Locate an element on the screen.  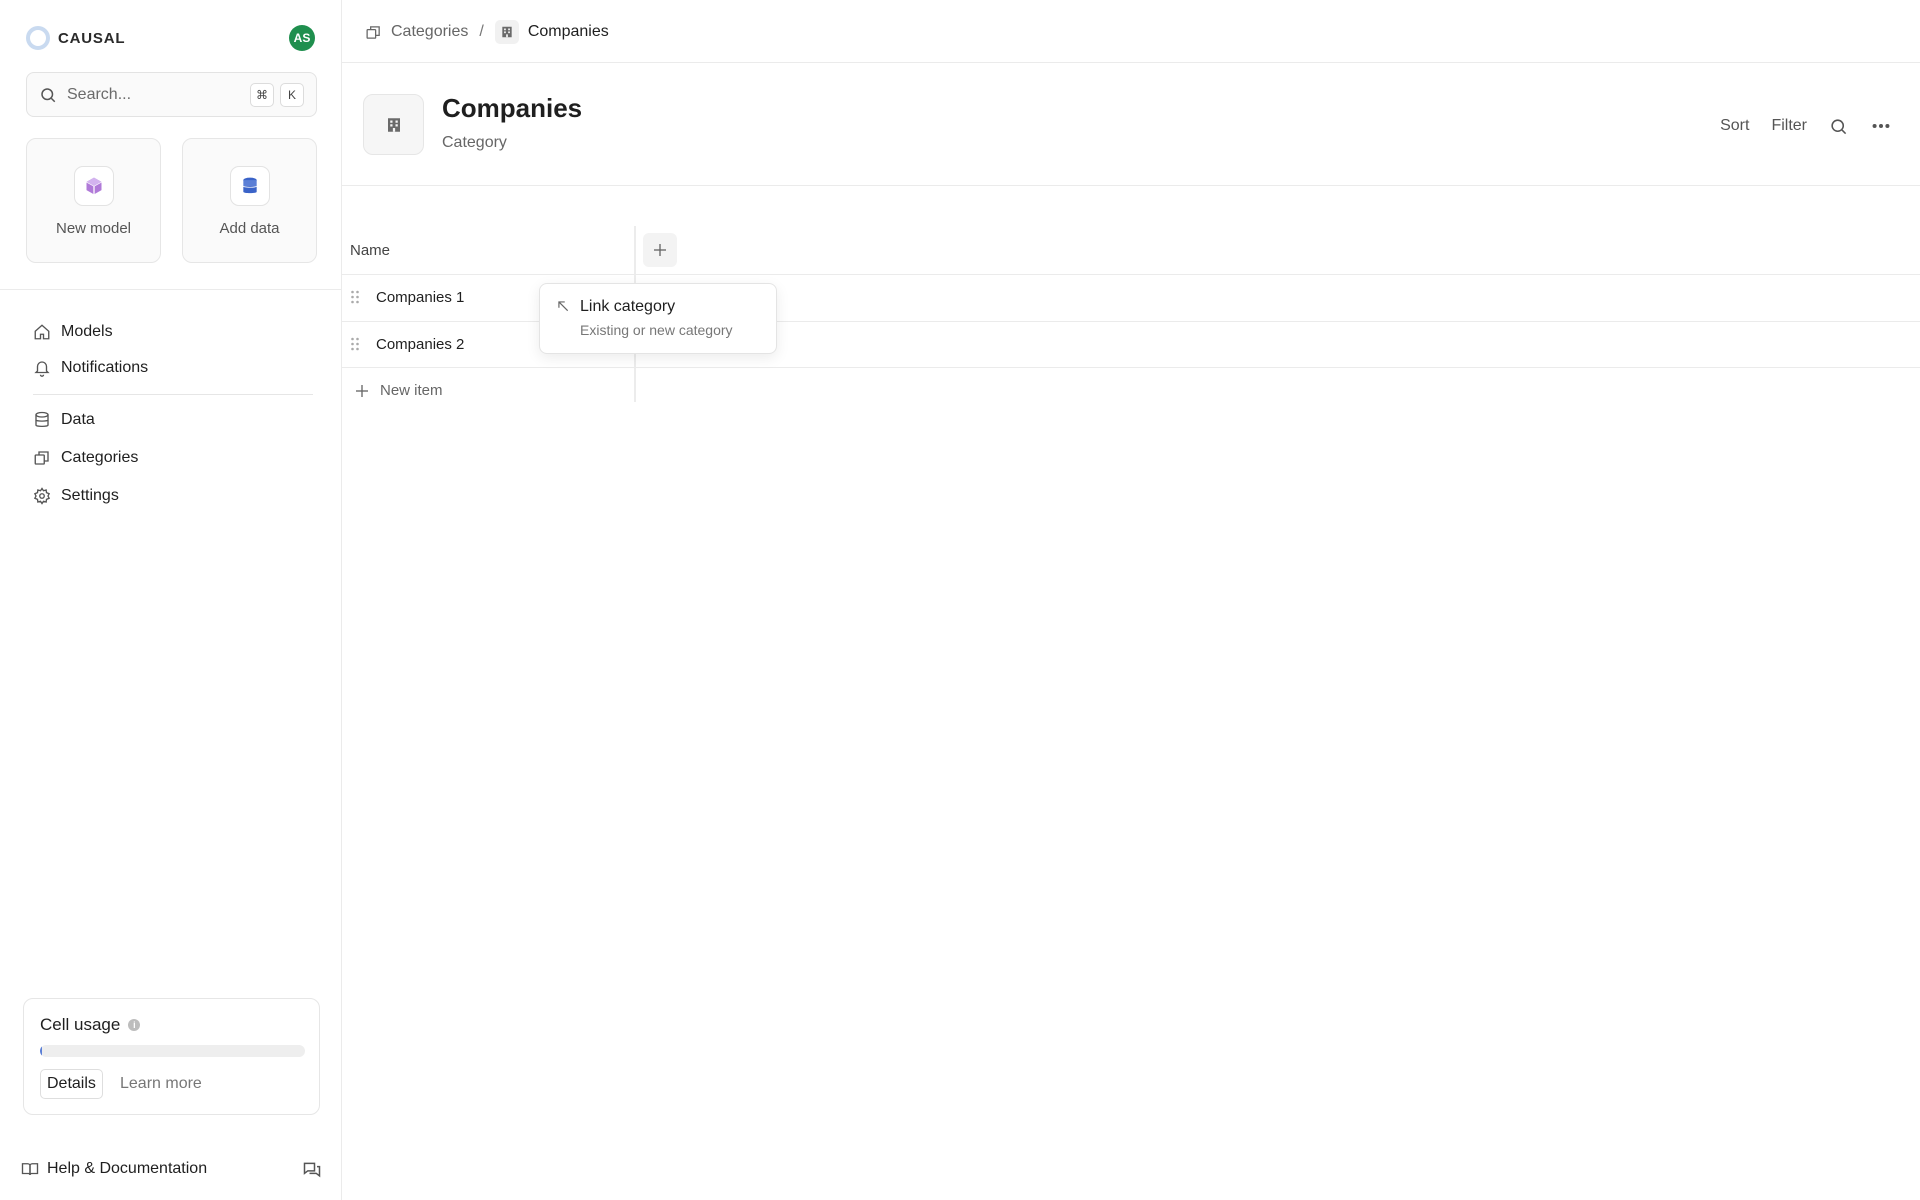
learn-more-link: Learn more is located at coordinates (161, 1084).